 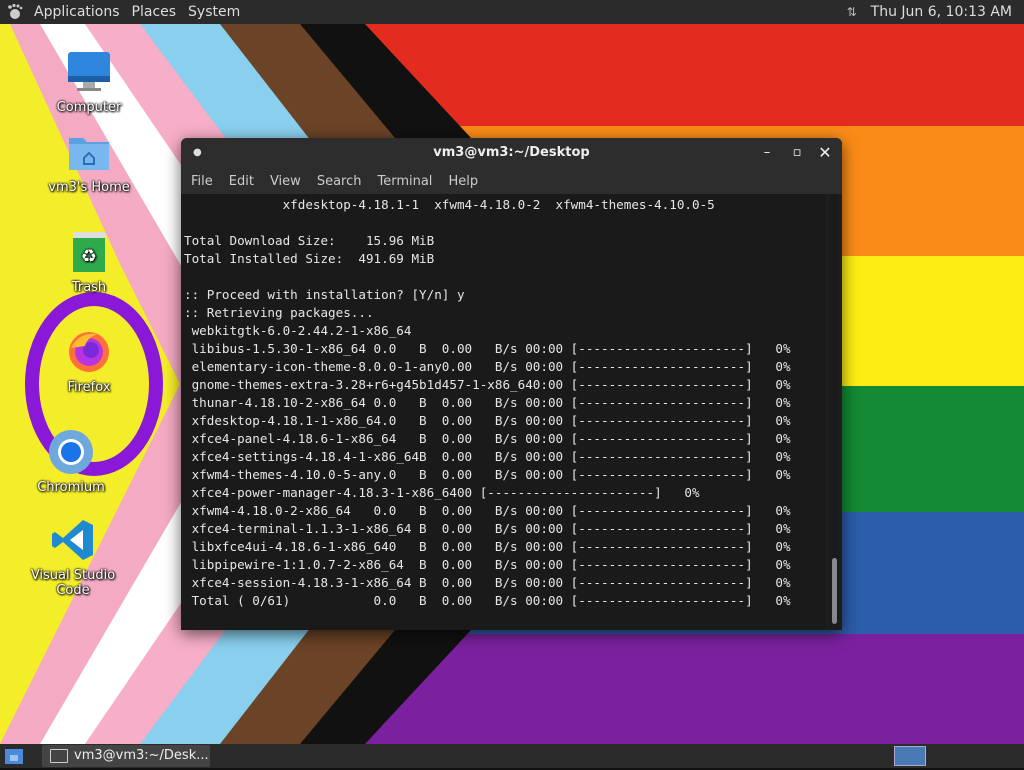 What do you see at coordinates (852, 12) in the screenshot?
I see `network-arrows-icon: ⇅` at bounding box center [852, 12].